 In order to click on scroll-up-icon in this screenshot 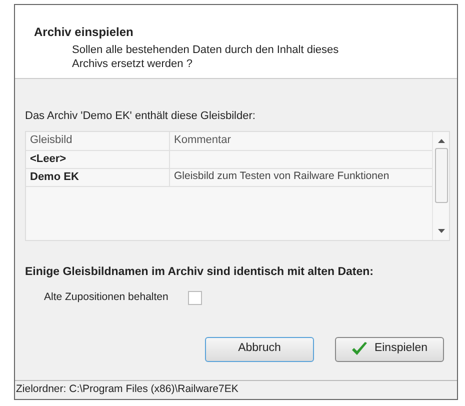, I will do `click(441, 140)`.